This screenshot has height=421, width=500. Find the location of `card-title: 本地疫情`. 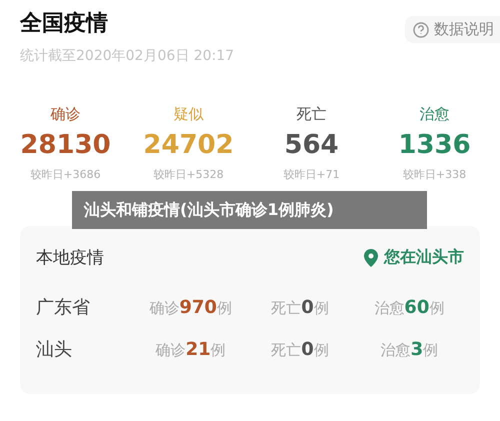

card-title: 本地疫情 is located at coordinates (70, 258).